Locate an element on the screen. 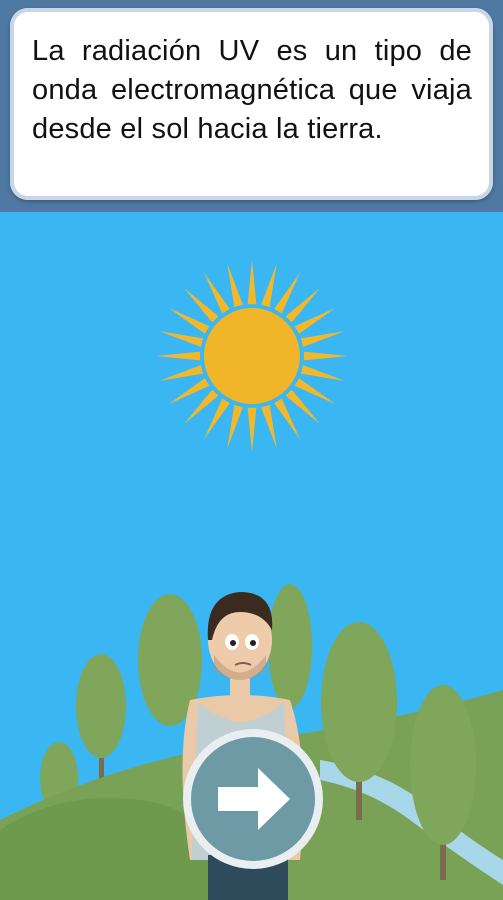 Image resolution: width=503 pixels, height=900 pixels. sun-icon is located at coordinates (252, 356).